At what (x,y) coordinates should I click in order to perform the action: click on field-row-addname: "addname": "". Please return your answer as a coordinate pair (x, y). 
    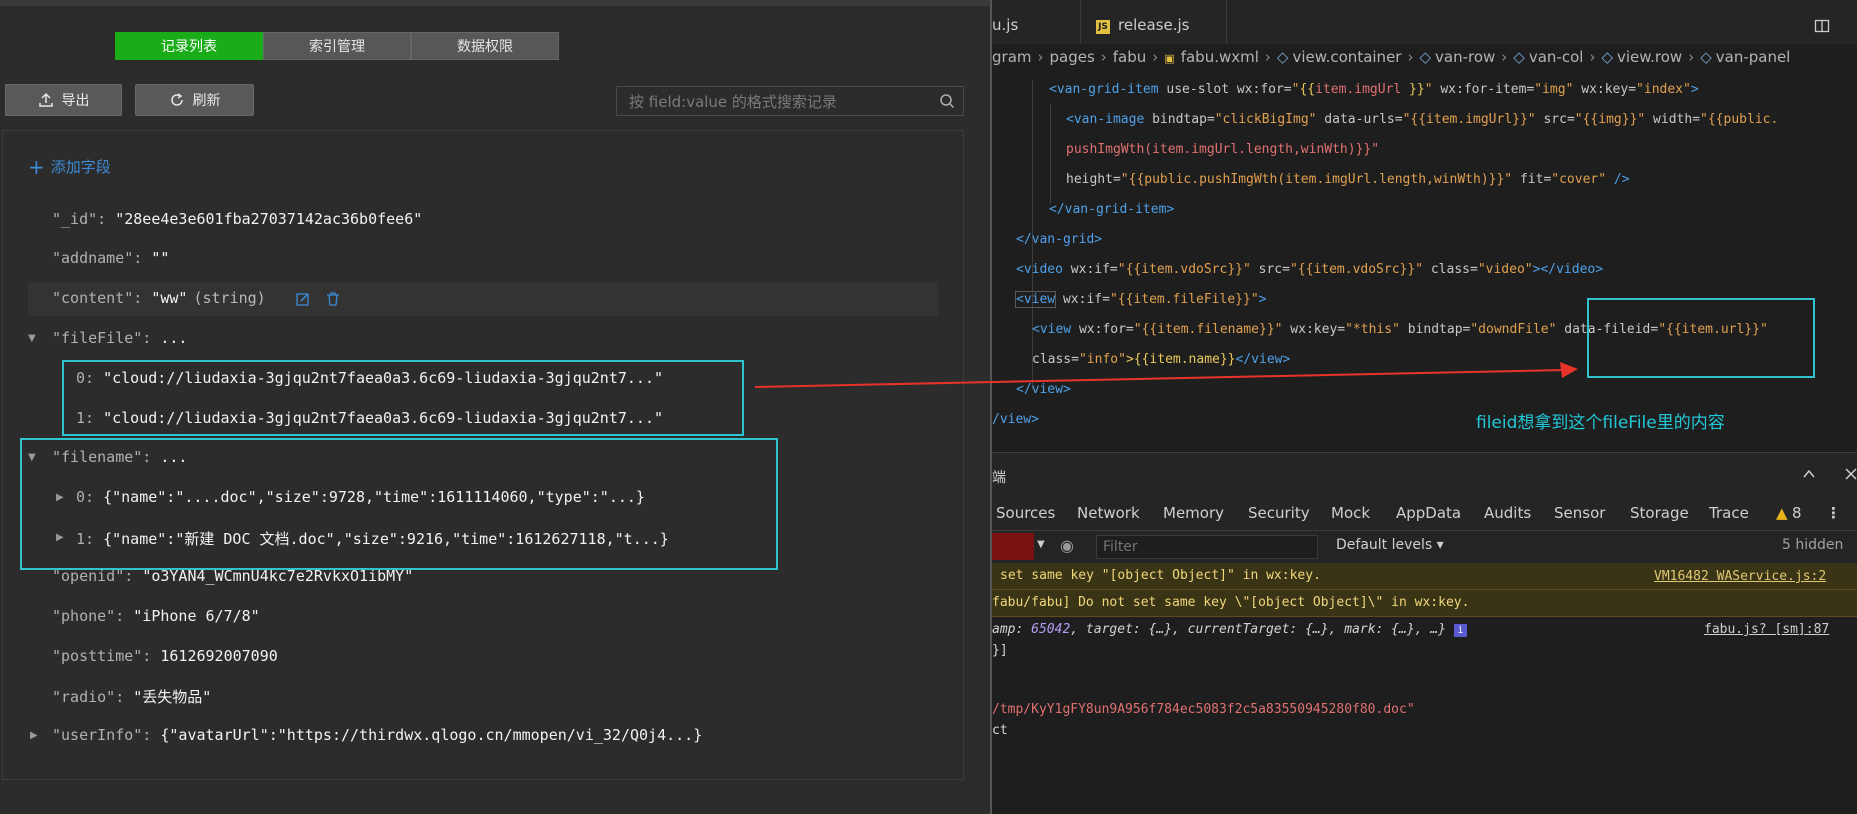
    Looking at the image, I should click on (110, 258).